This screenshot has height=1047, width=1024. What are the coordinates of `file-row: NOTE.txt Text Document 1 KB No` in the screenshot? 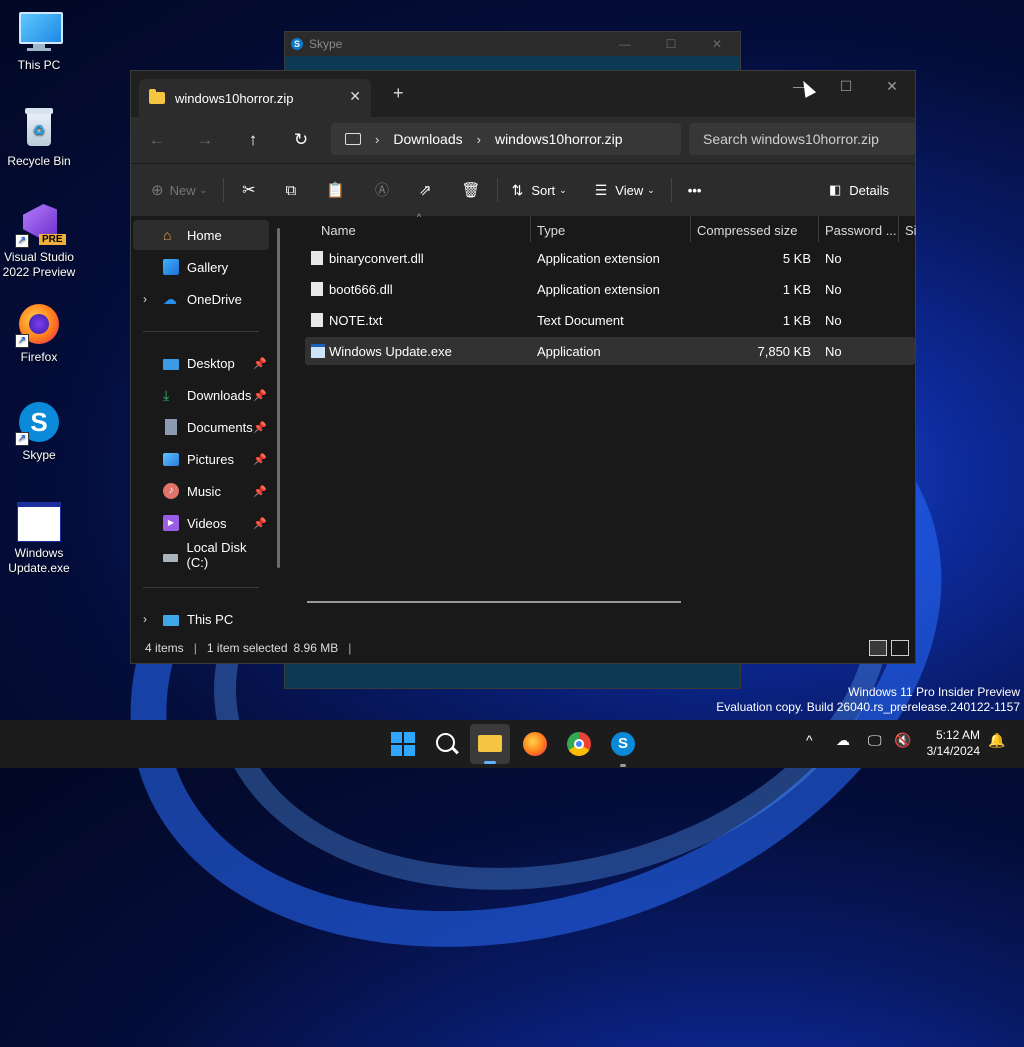 It's located at (610, 320).